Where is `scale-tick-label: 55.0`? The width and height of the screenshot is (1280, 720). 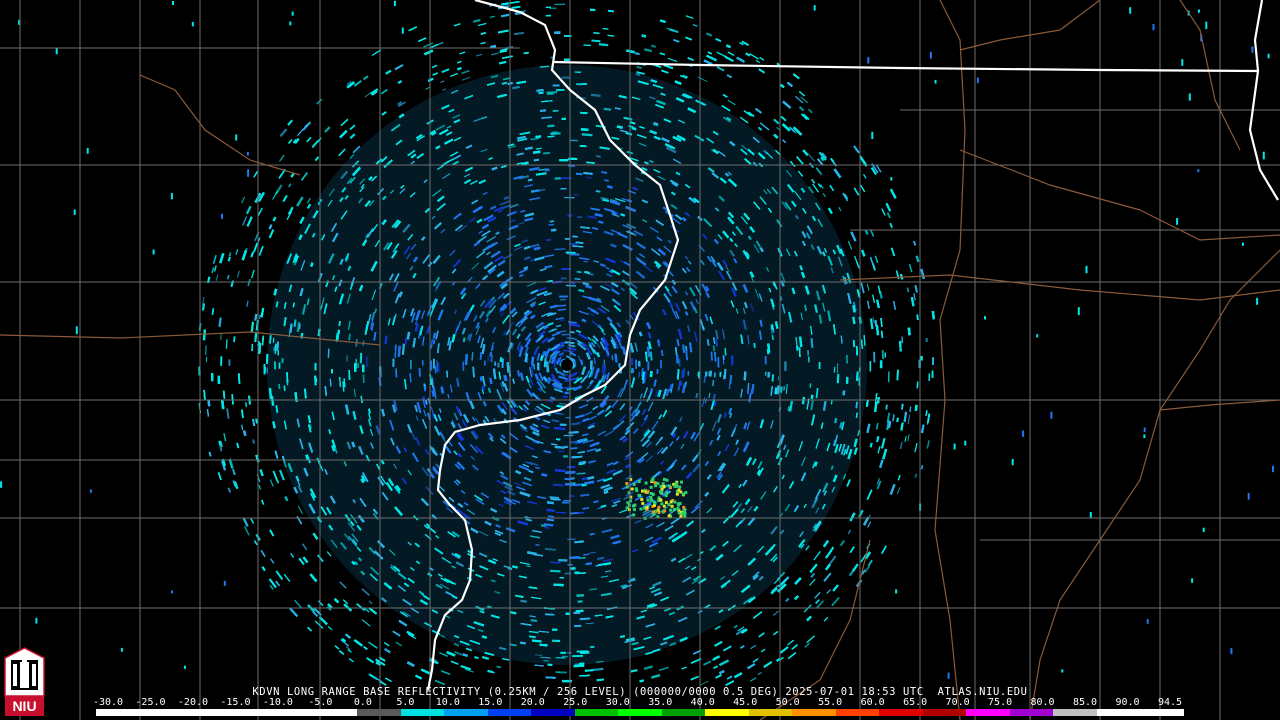
scale-tick-label: 55.0 is located at coordinates (830, 702).